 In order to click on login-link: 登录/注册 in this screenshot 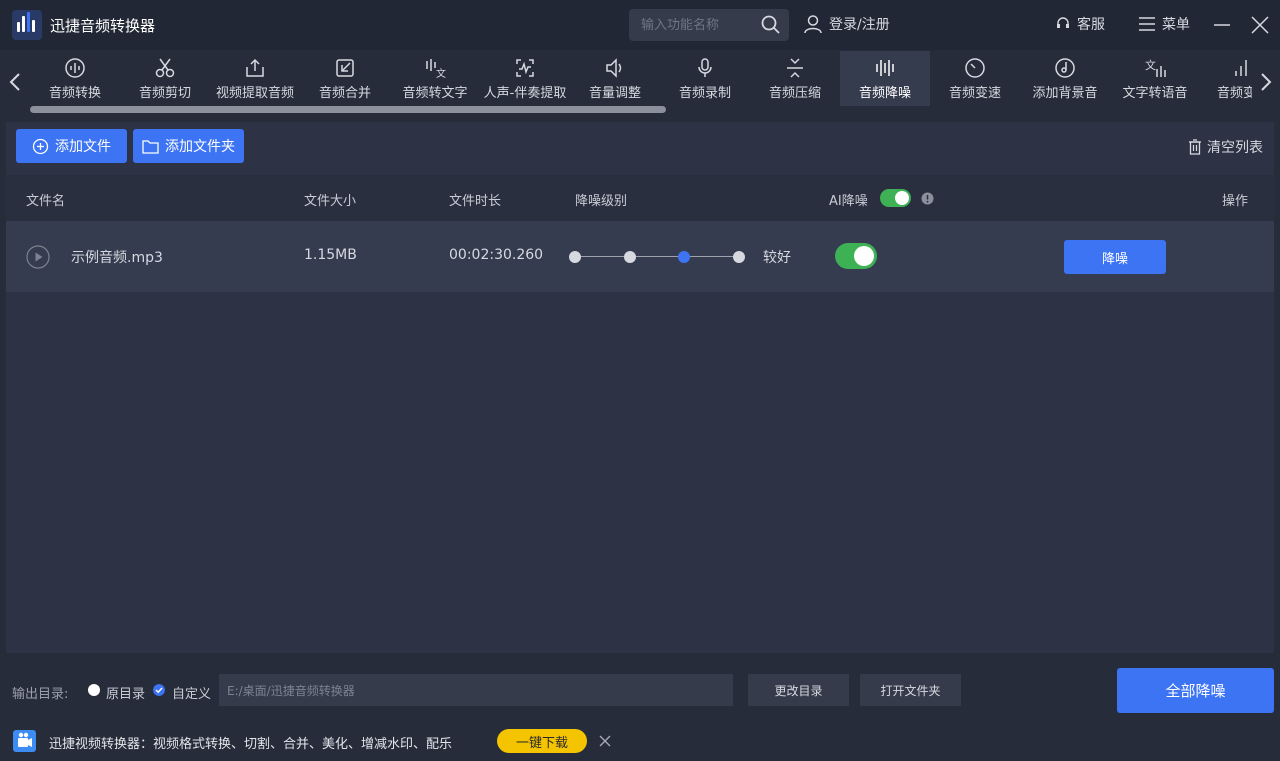, I will do `click(846, 24)`.